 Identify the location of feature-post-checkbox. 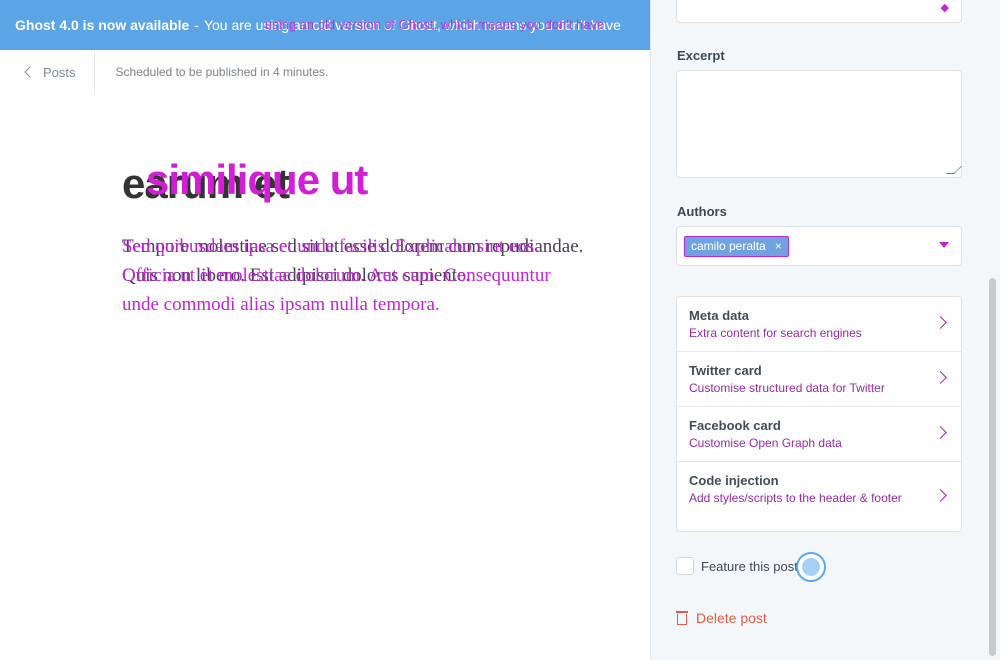
(685, 566).